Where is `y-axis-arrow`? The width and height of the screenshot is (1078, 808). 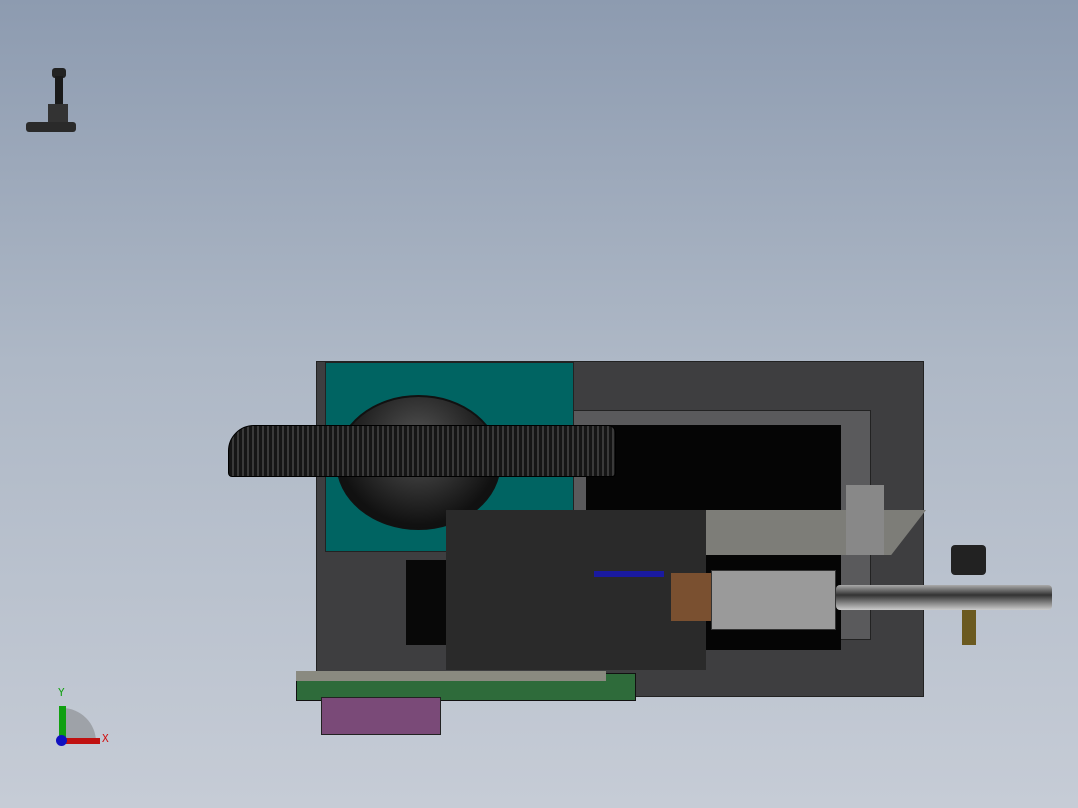 y-axis-arrow is located at coordinates (62, 722).